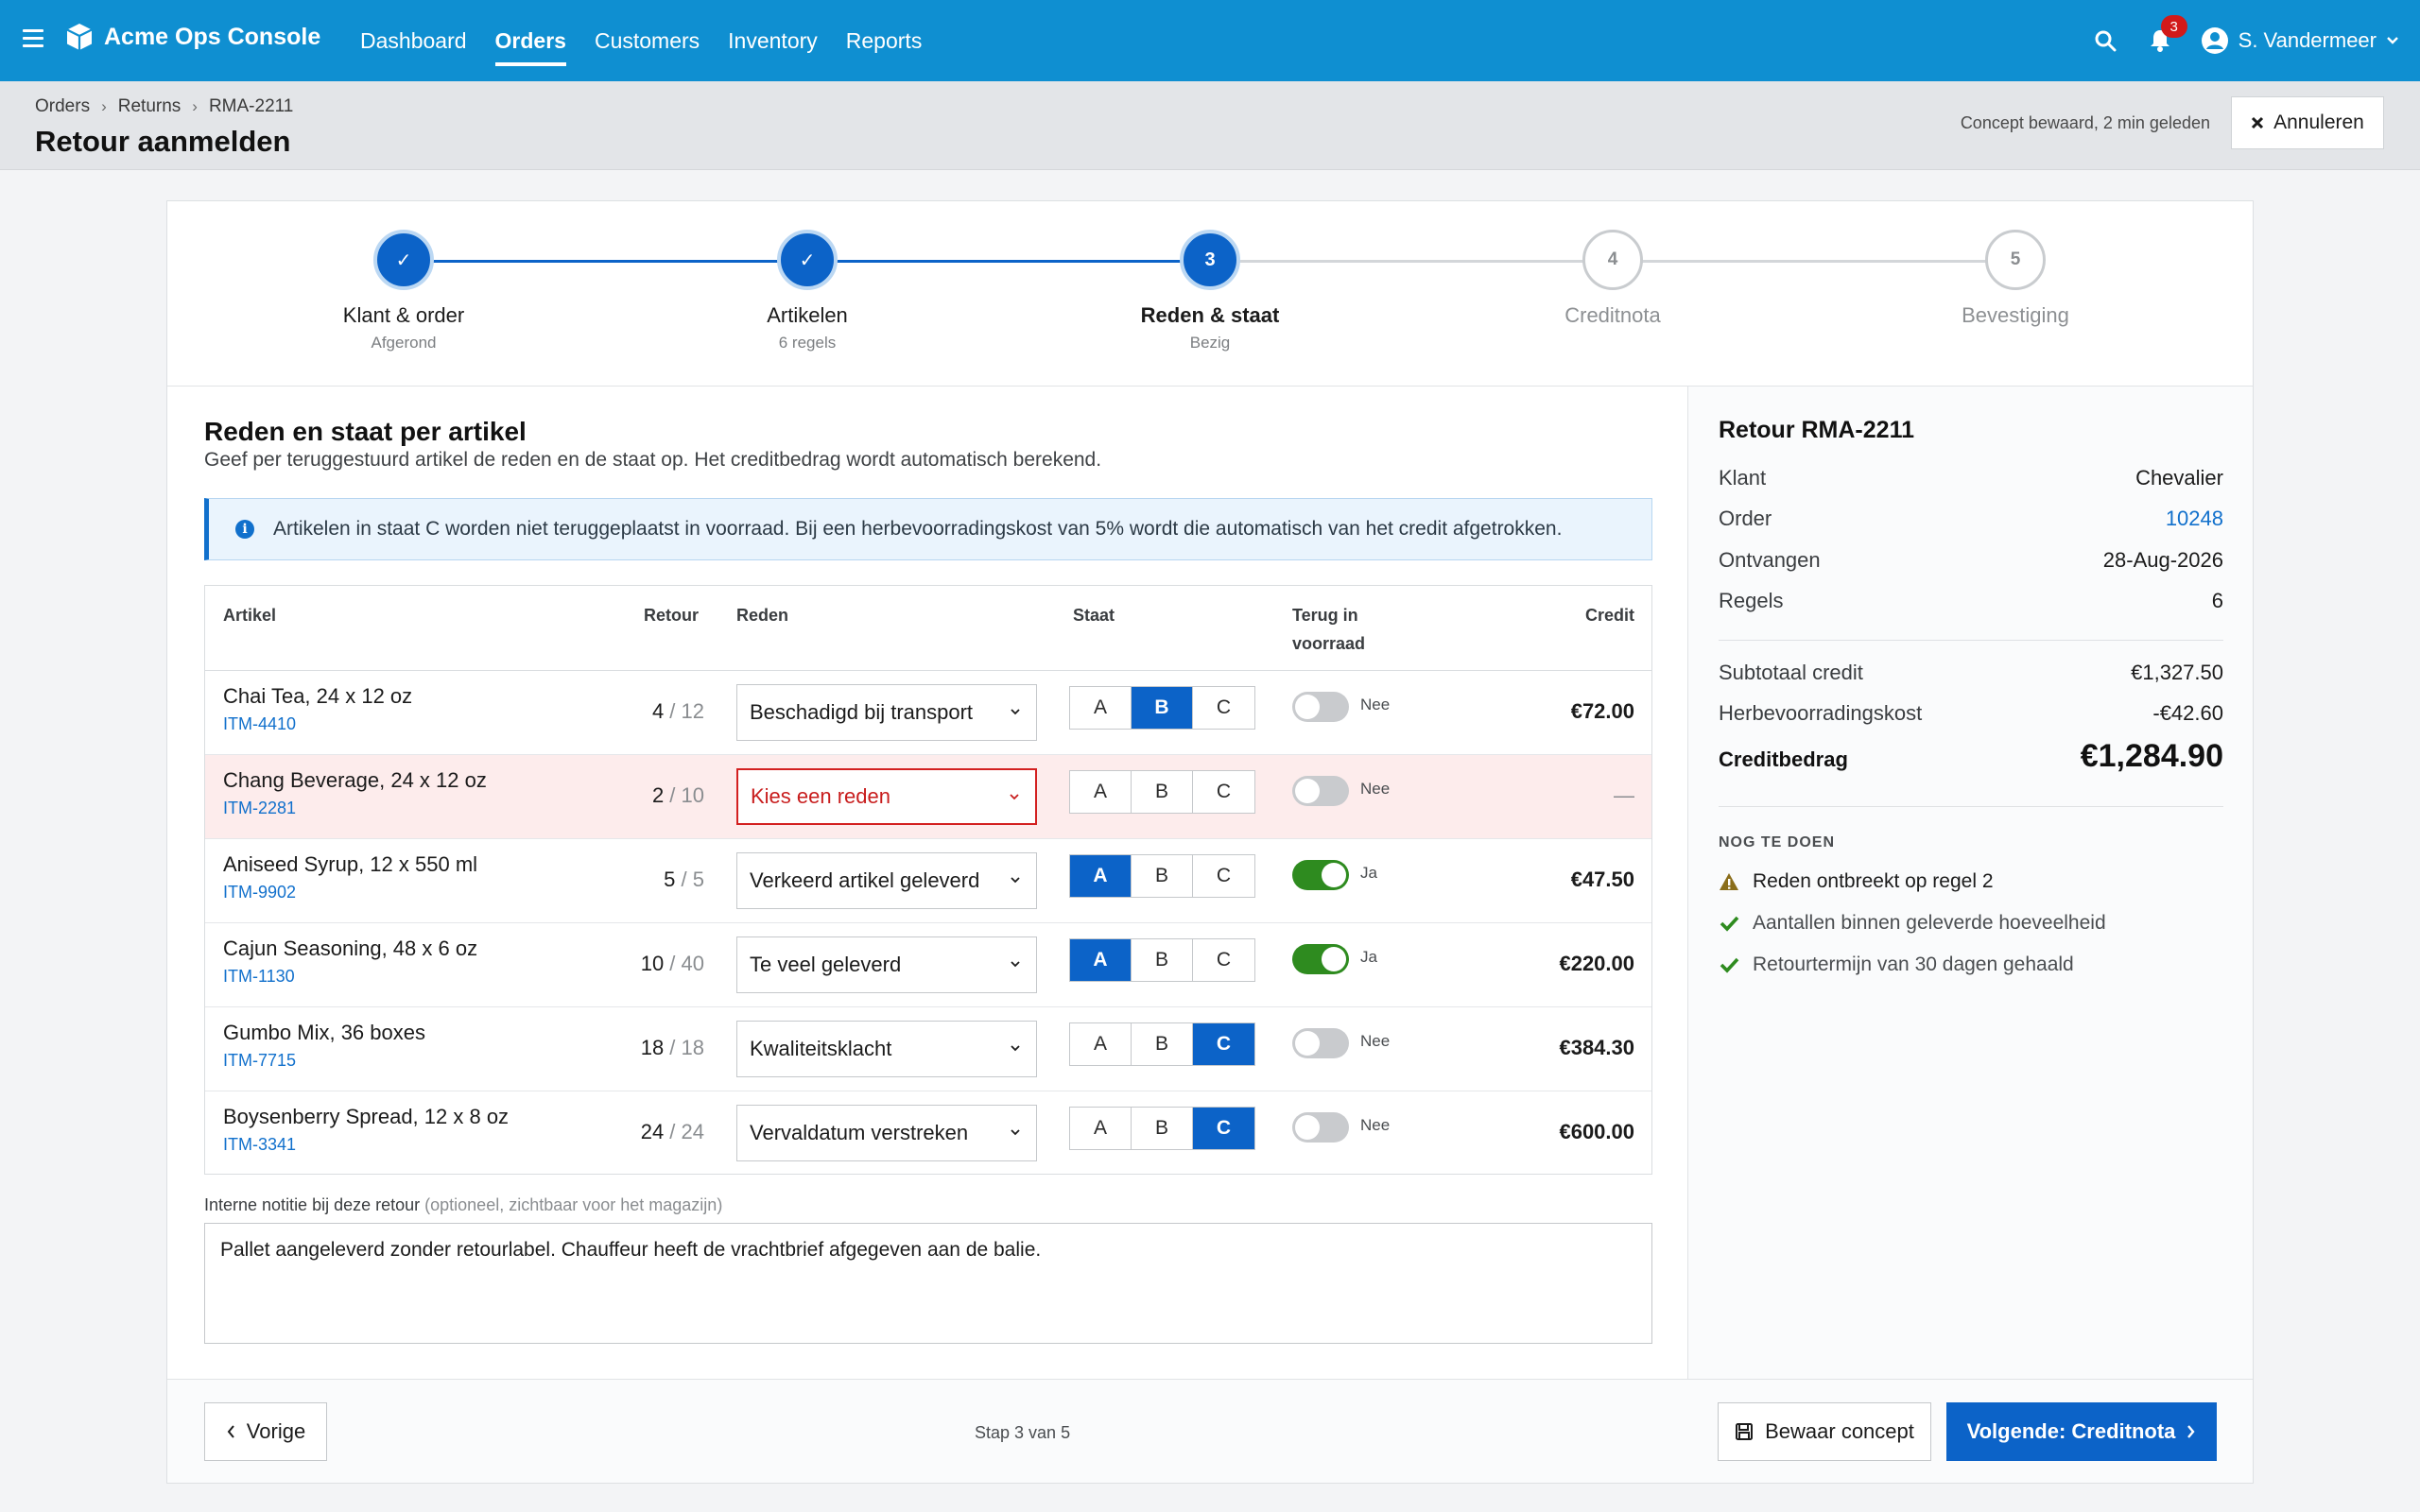 The image size is (2420, 1512). Describe the element at coordinates (826, 964) in the screenshot. I see `reason-value: Te veel geleverd` at that location.